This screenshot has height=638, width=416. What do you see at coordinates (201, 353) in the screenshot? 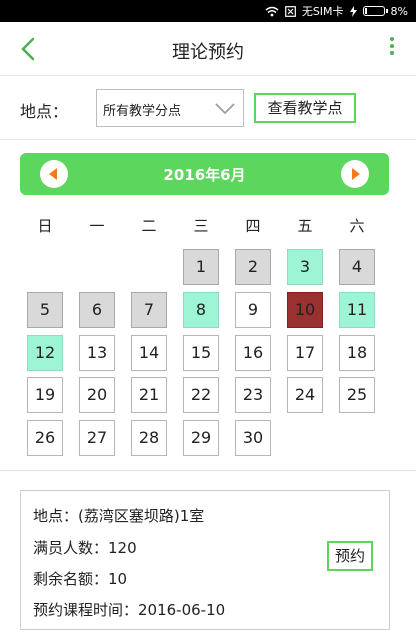
I see `calendar-day-15: 15` at bounding box center [201, 353].